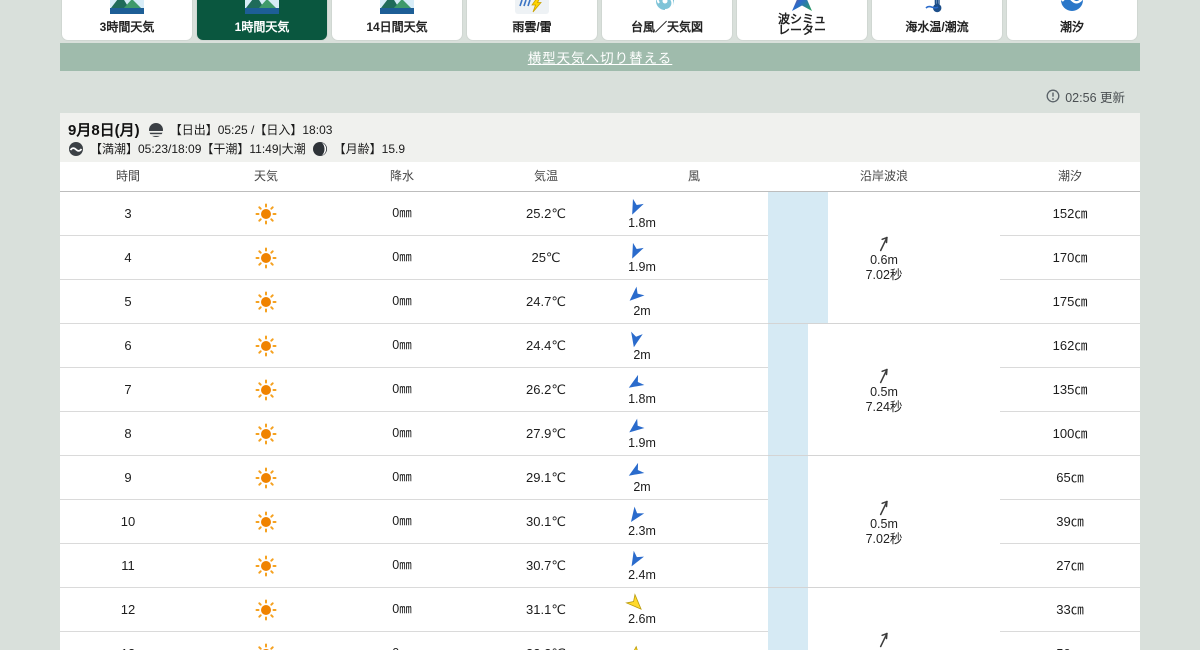 This screenshot has height=650, width=1200. Describe the element at coordinates (600, 177) in the screenshot. I see `table-header: 時間 天気 降水 気温 風 沿岸波浪 潮汐` at that location.